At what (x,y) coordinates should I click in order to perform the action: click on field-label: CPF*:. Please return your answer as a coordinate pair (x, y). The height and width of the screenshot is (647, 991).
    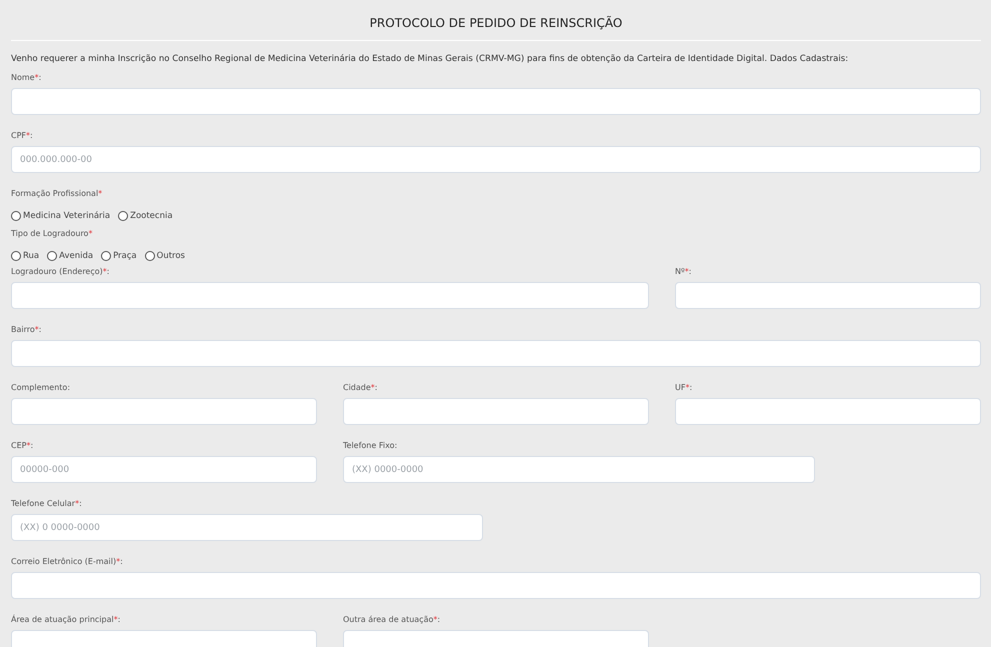
    Looking at the image, I should click on (22, 136).